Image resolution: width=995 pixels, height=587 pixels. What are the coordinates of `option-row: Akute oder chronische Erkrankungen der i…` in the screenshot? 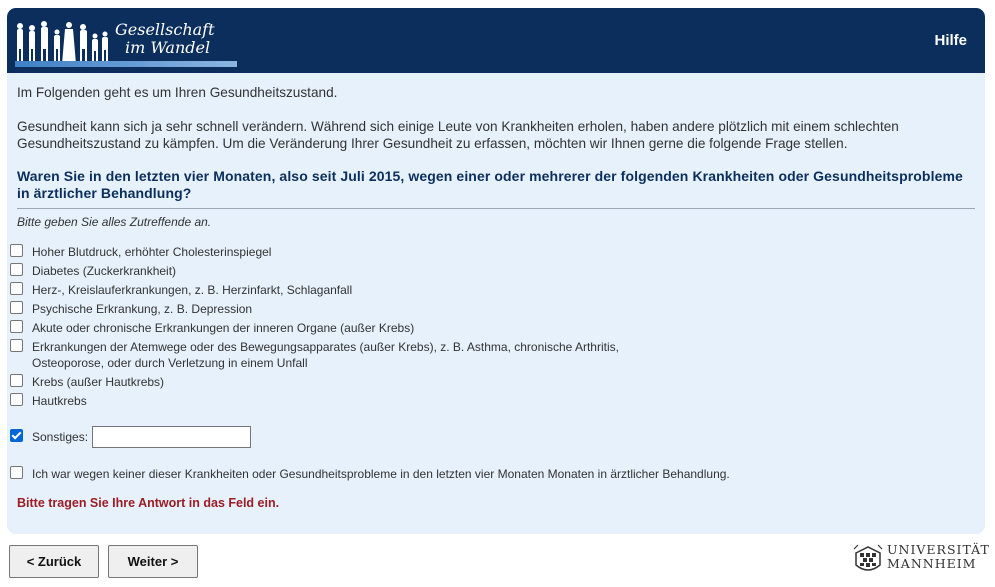 It's located at (212, 328).